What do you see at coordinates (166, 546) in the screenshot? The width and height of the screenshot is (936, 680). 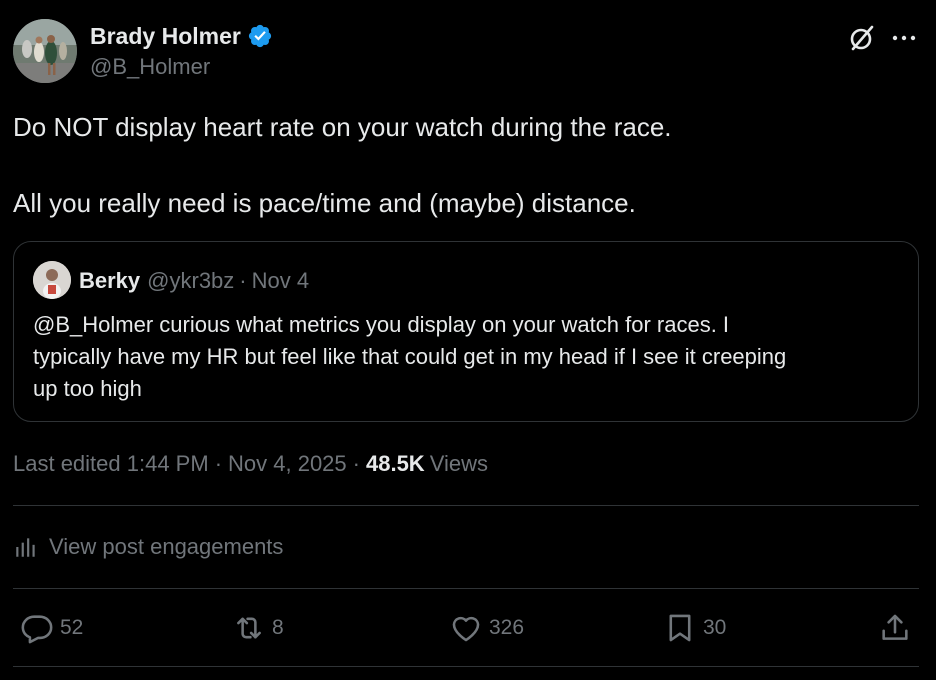 I see `view-engagements-label: View post engagements` at bounding box center [166, 546].